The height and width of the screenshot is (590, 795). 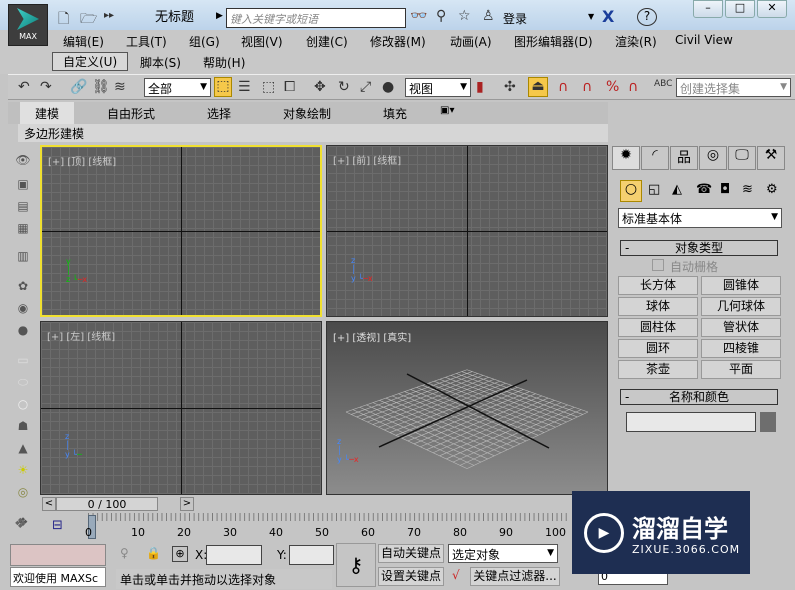 I want to click on maxscript-listener, so click(x=58, y=555).